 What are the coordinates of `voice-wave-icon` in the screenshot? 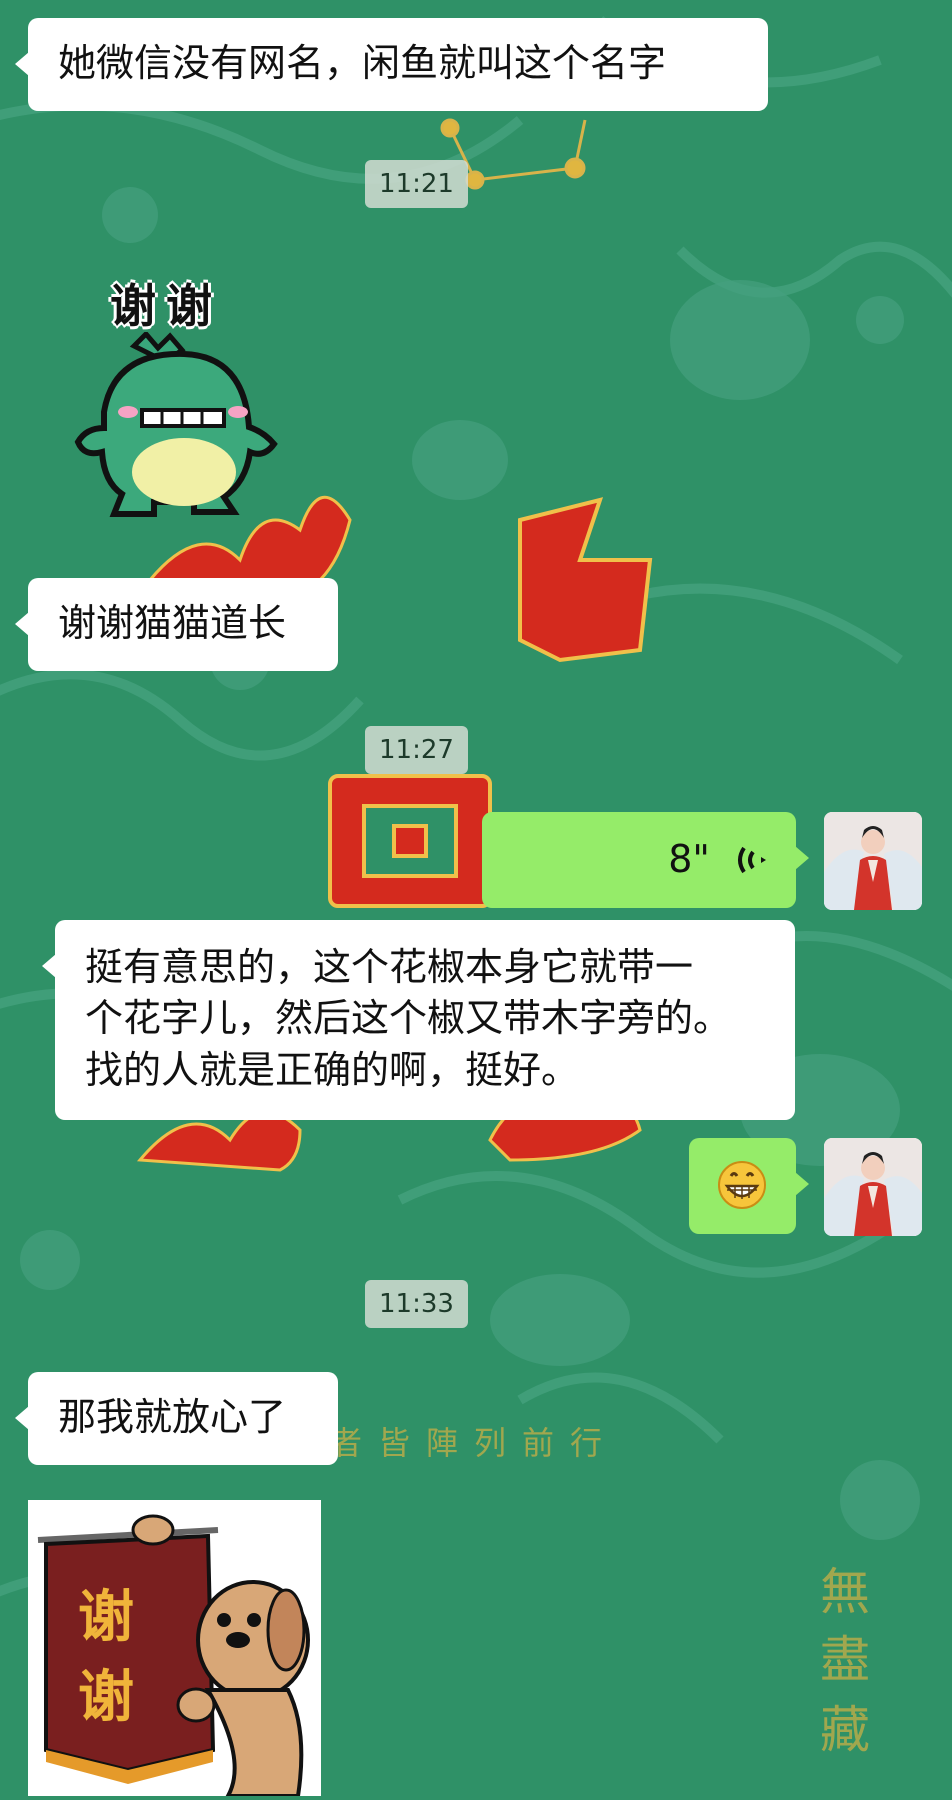 It's located at (752, 859).